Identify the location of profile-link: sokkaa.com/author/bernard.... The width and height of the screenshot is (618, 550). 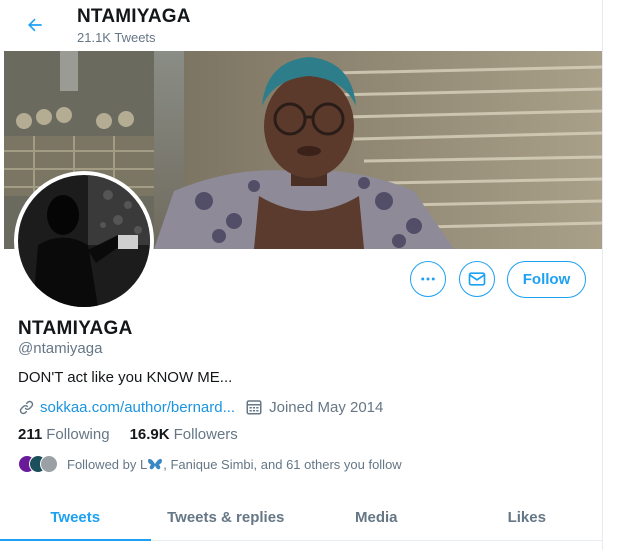
(137, 407).